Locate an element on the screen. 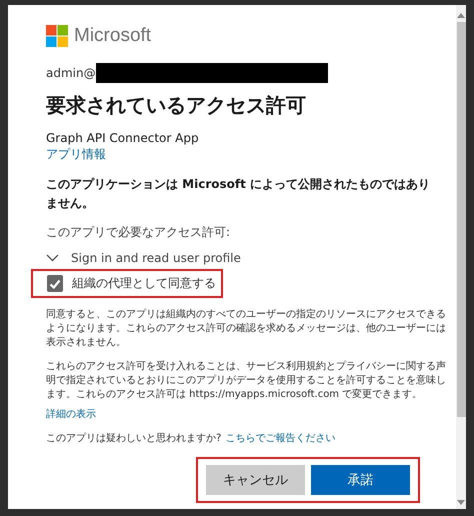 This screenshot has width=474, height=516. info-paragraph: 同意すると、このアプリは組織内のすべてのユーザーの指定のリソースにアクセスできるようになります。これらのアクセス許可の確認を求めるメッセージは、他のユーザーには表示されません。 is located at coordinates (246, 329).